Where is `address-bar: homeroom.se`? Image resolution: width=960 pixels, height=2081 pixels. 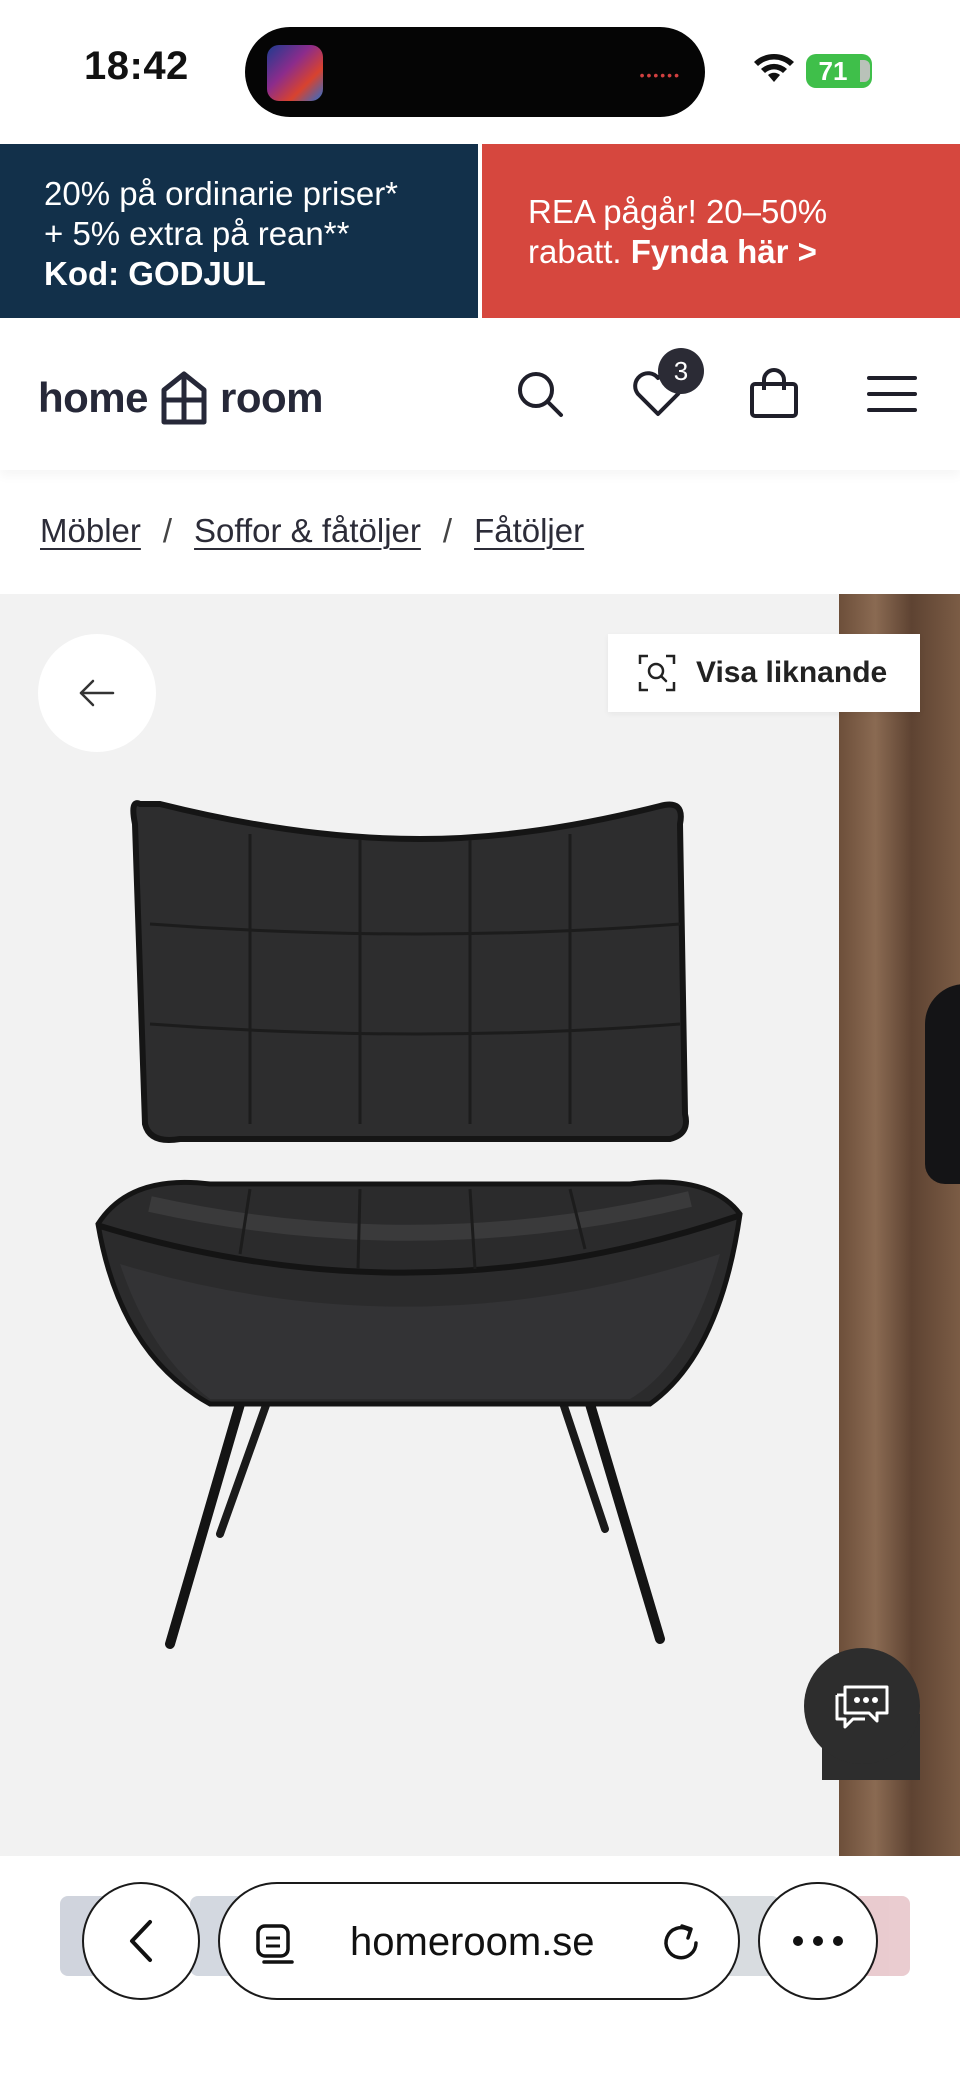
address-bar: homeroom.se is located at coordinates (479, 1941).